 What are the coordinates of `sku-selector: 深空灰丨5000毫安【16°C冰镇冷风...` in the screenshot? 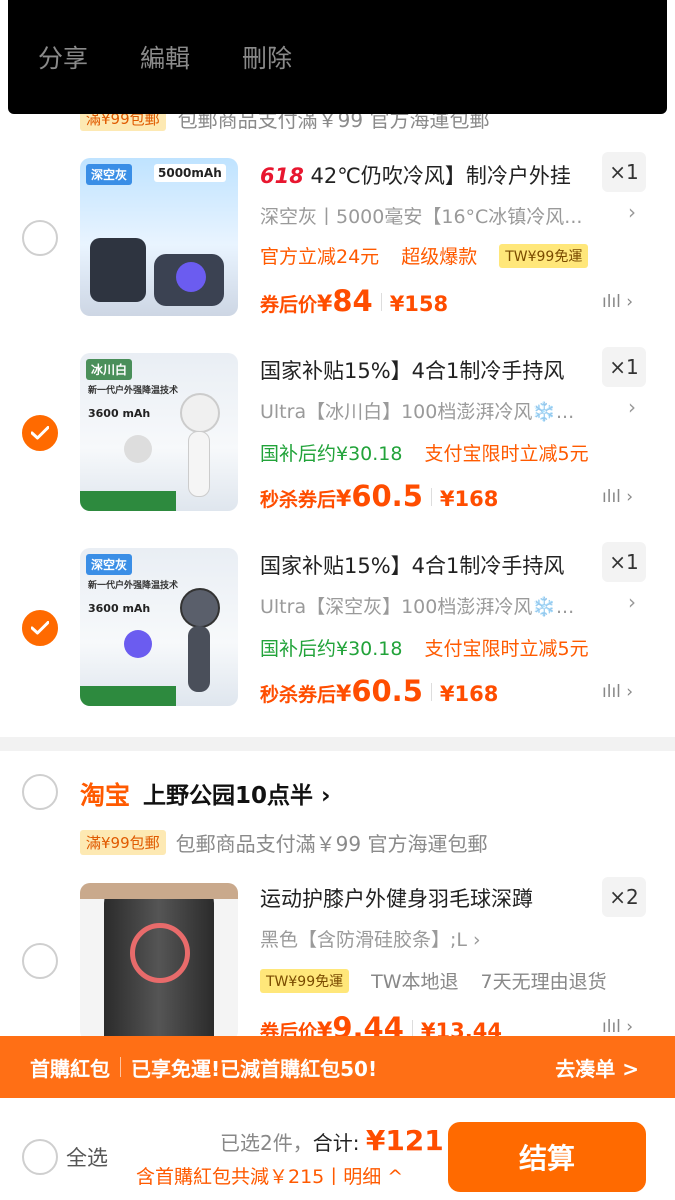 It's located at (440, 215).